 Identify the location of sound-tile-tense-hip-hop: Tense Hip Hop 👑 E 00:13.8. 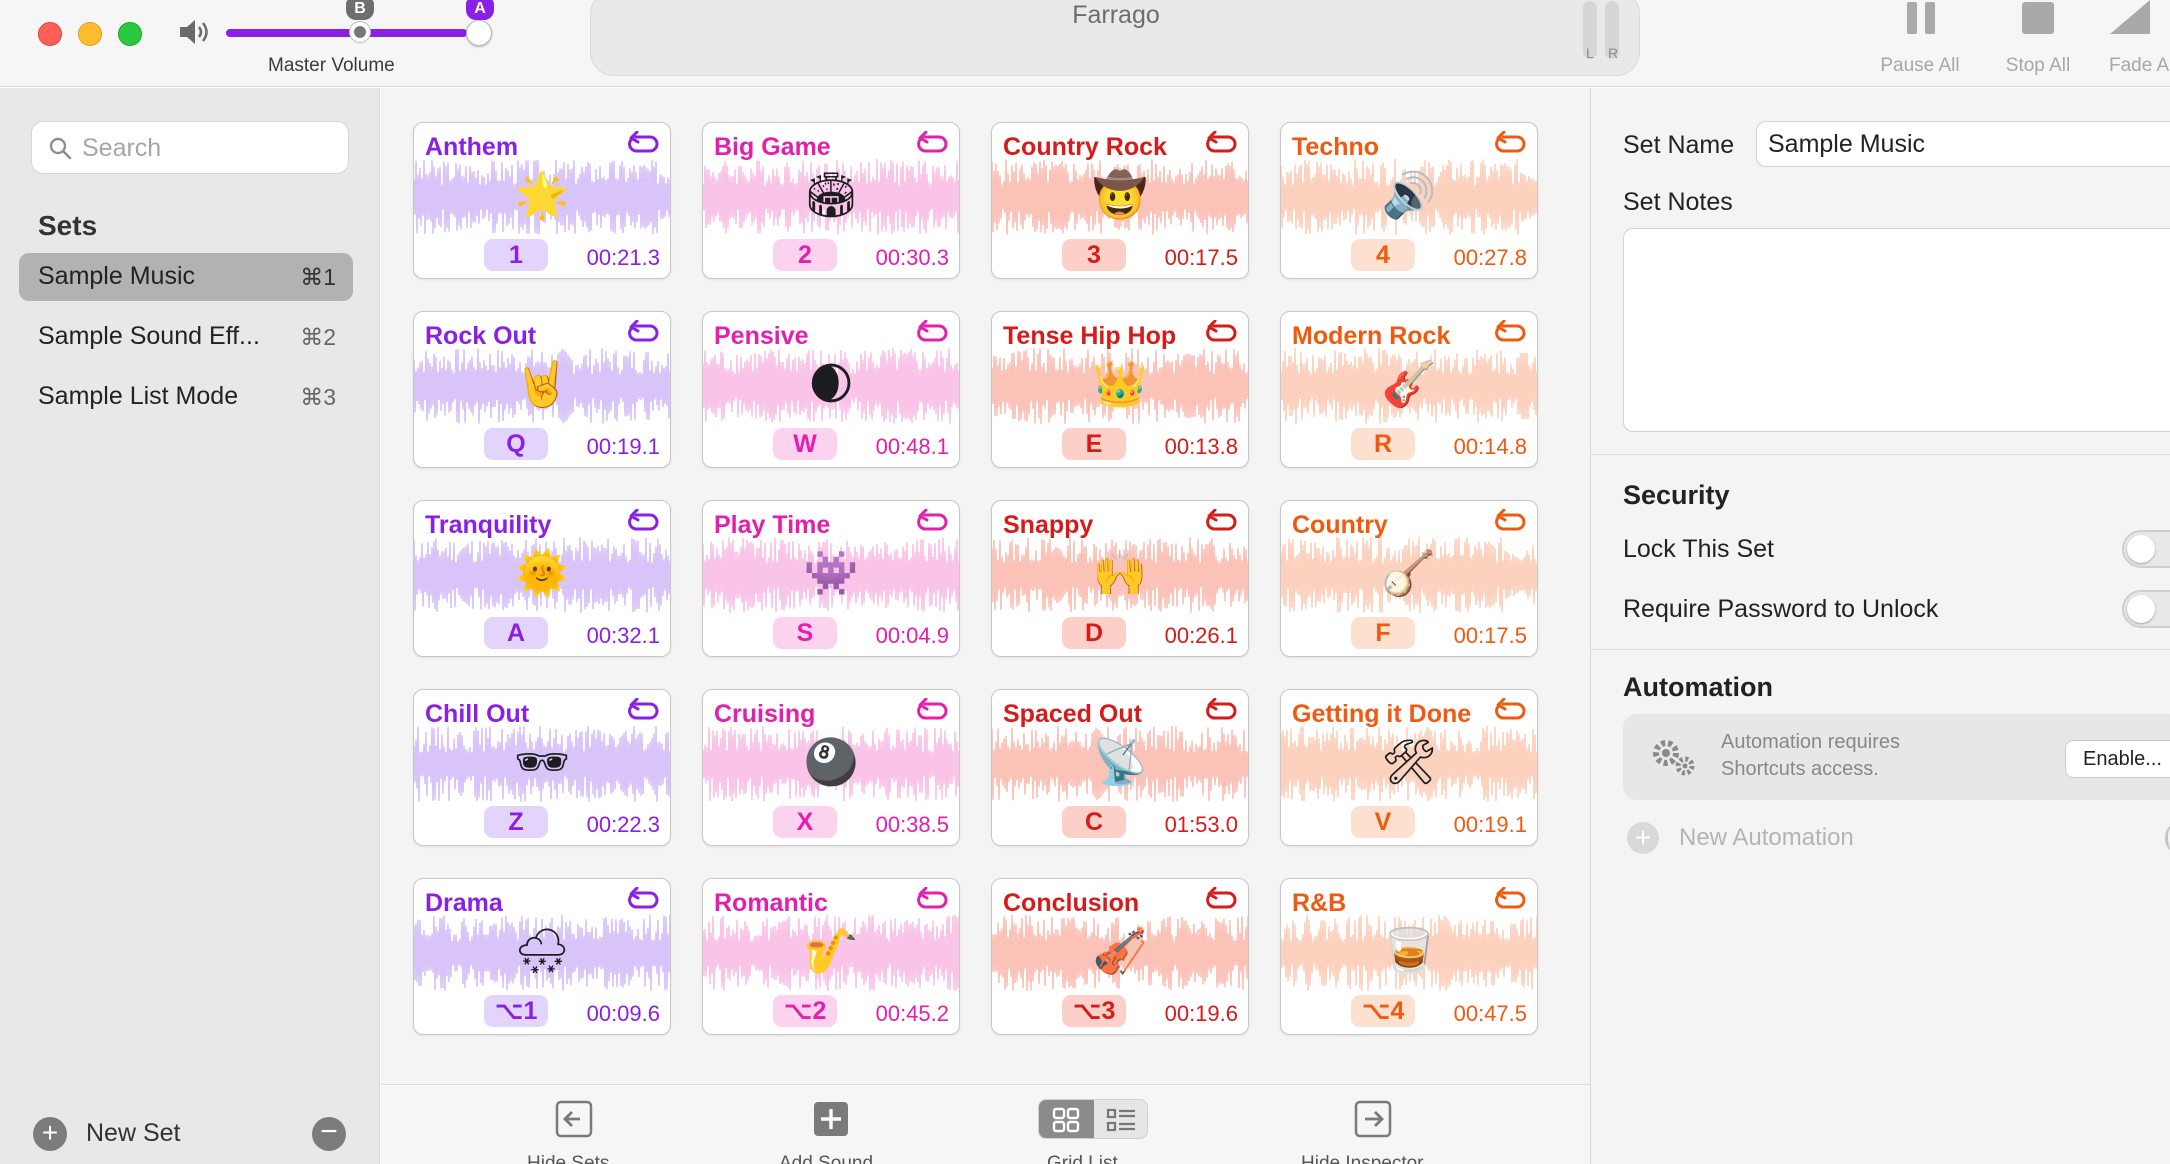
(1120, 389).